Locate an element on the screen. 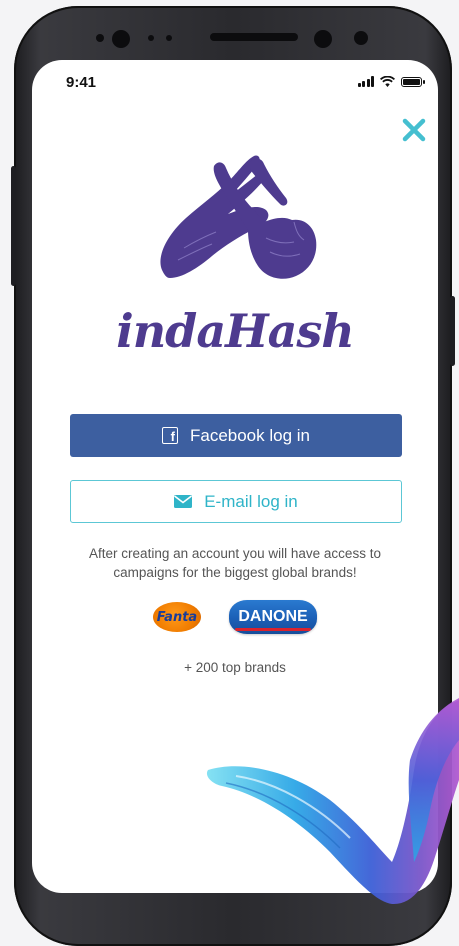 This screenshot has height=946, width=459. brand-logos: Fanta DANONE is located at coordinates (235, 617).